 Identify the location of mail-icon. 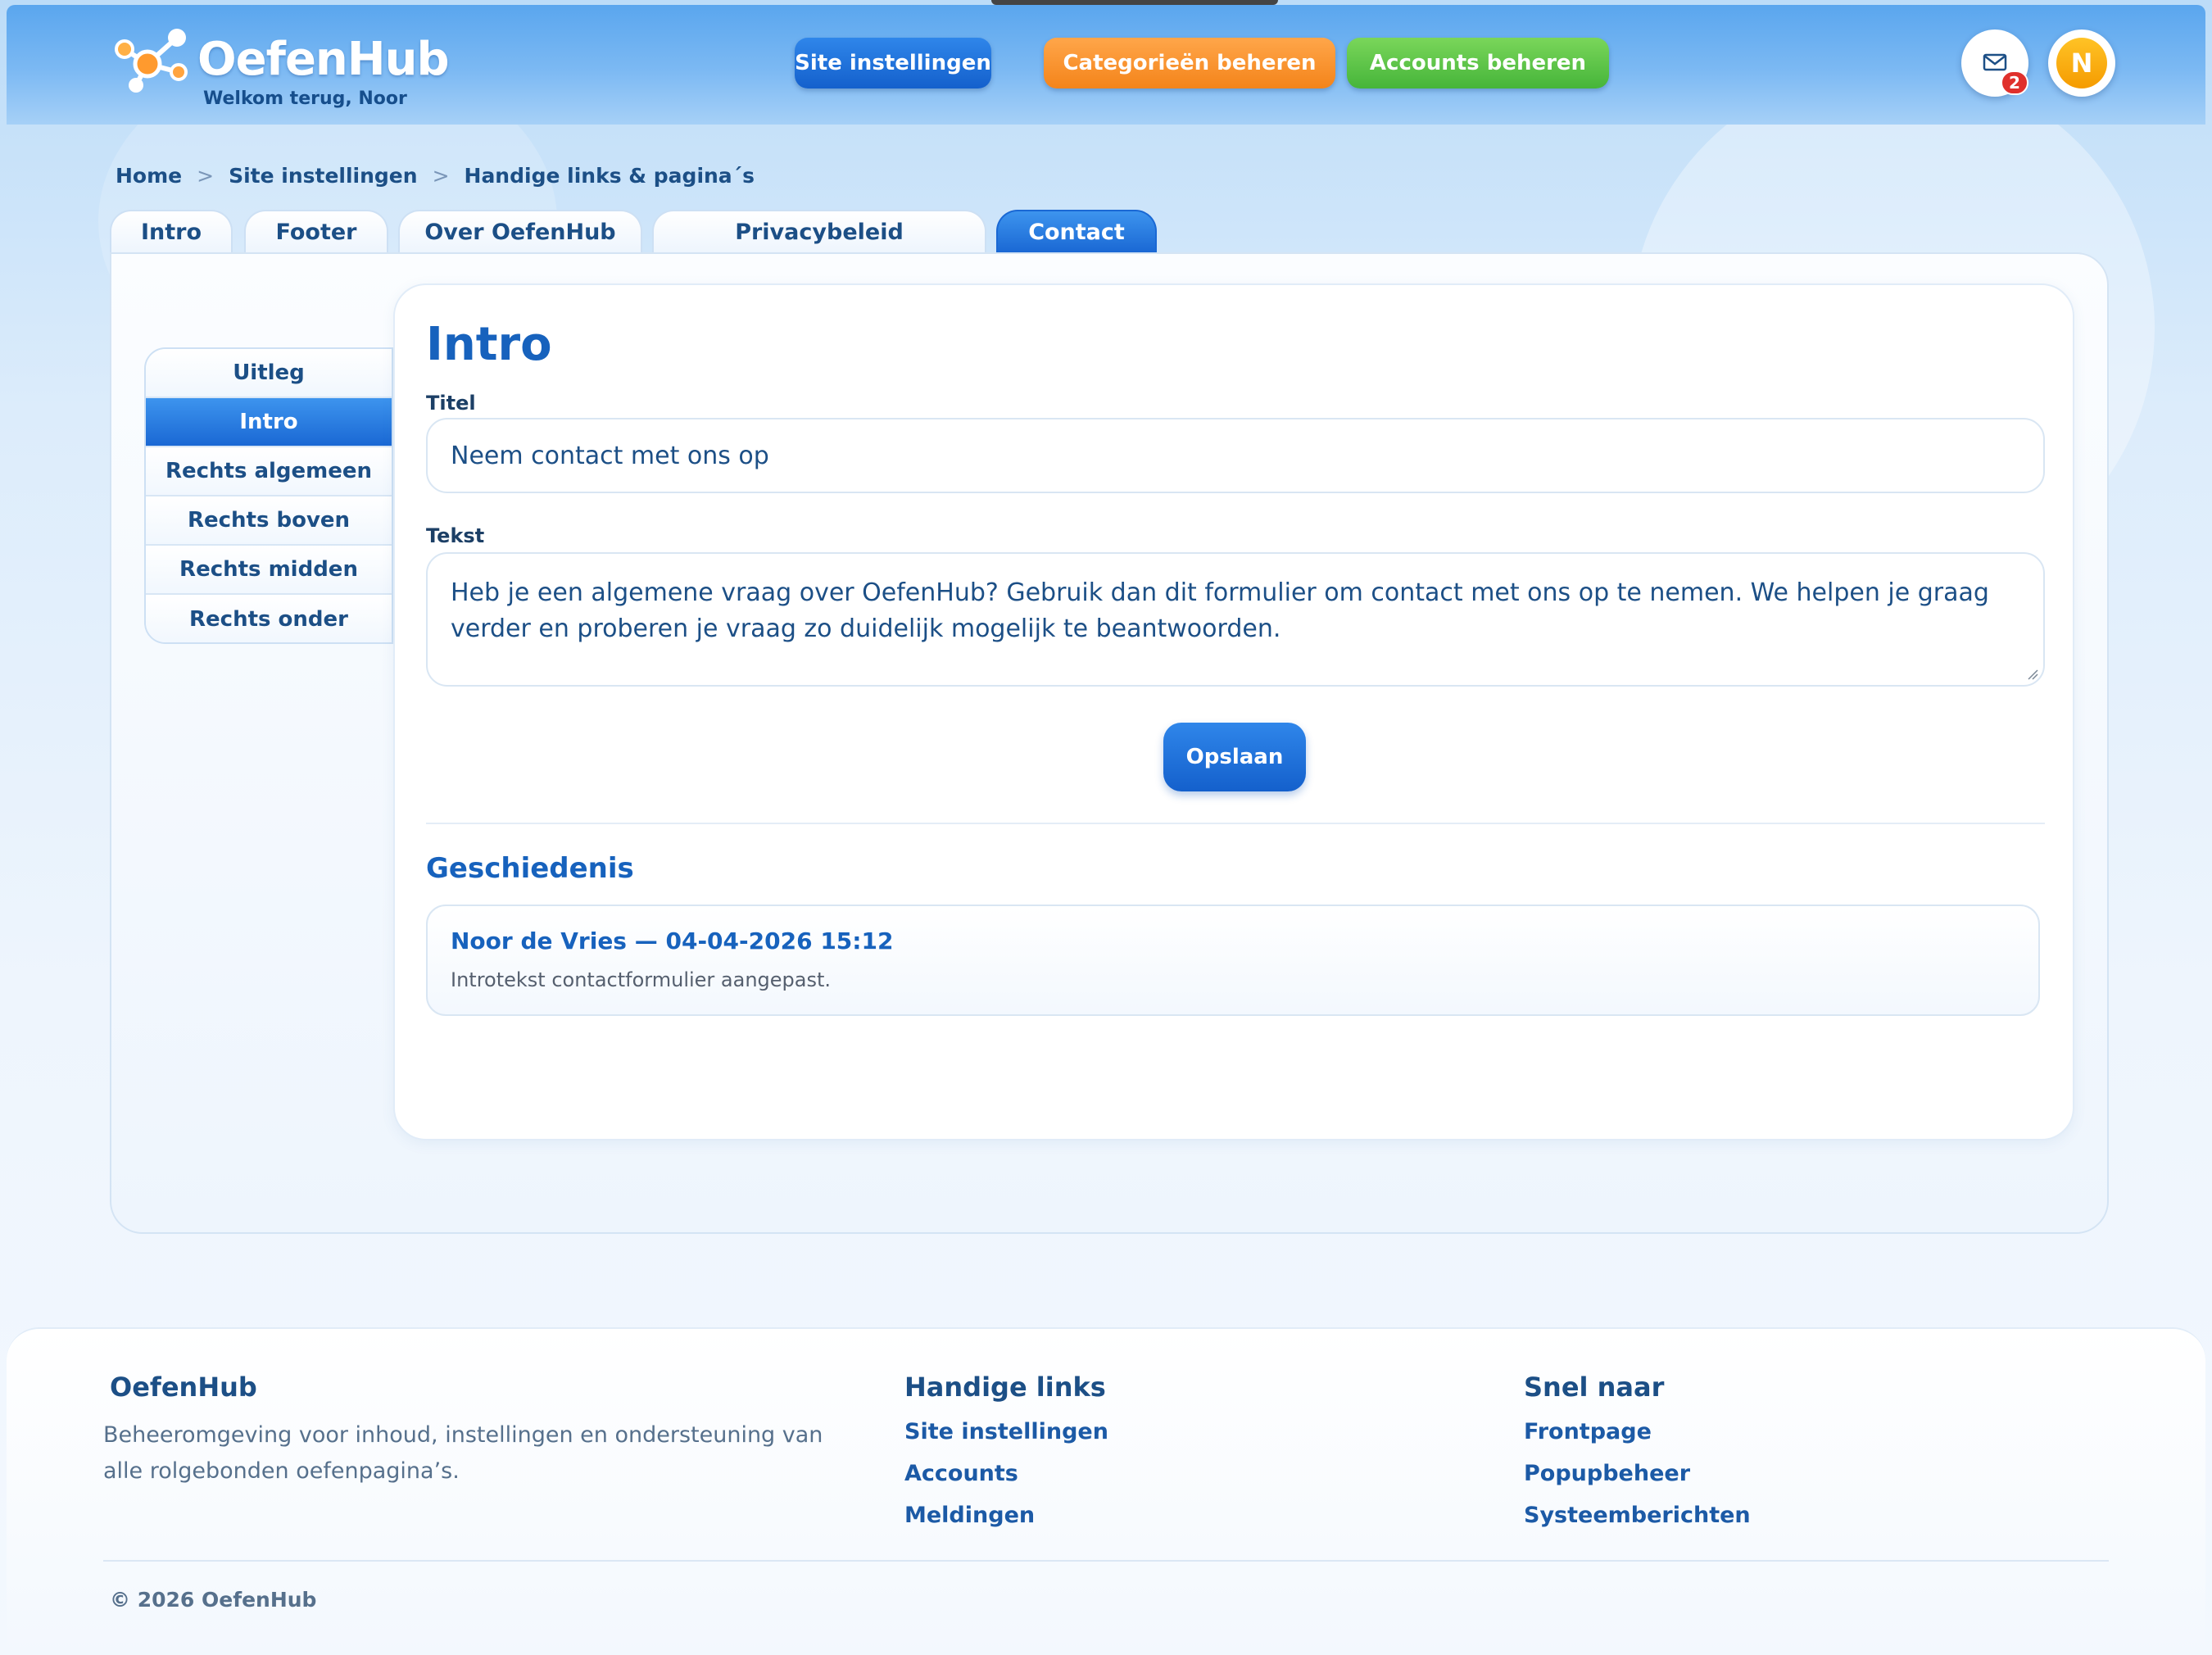
(1995, 62).